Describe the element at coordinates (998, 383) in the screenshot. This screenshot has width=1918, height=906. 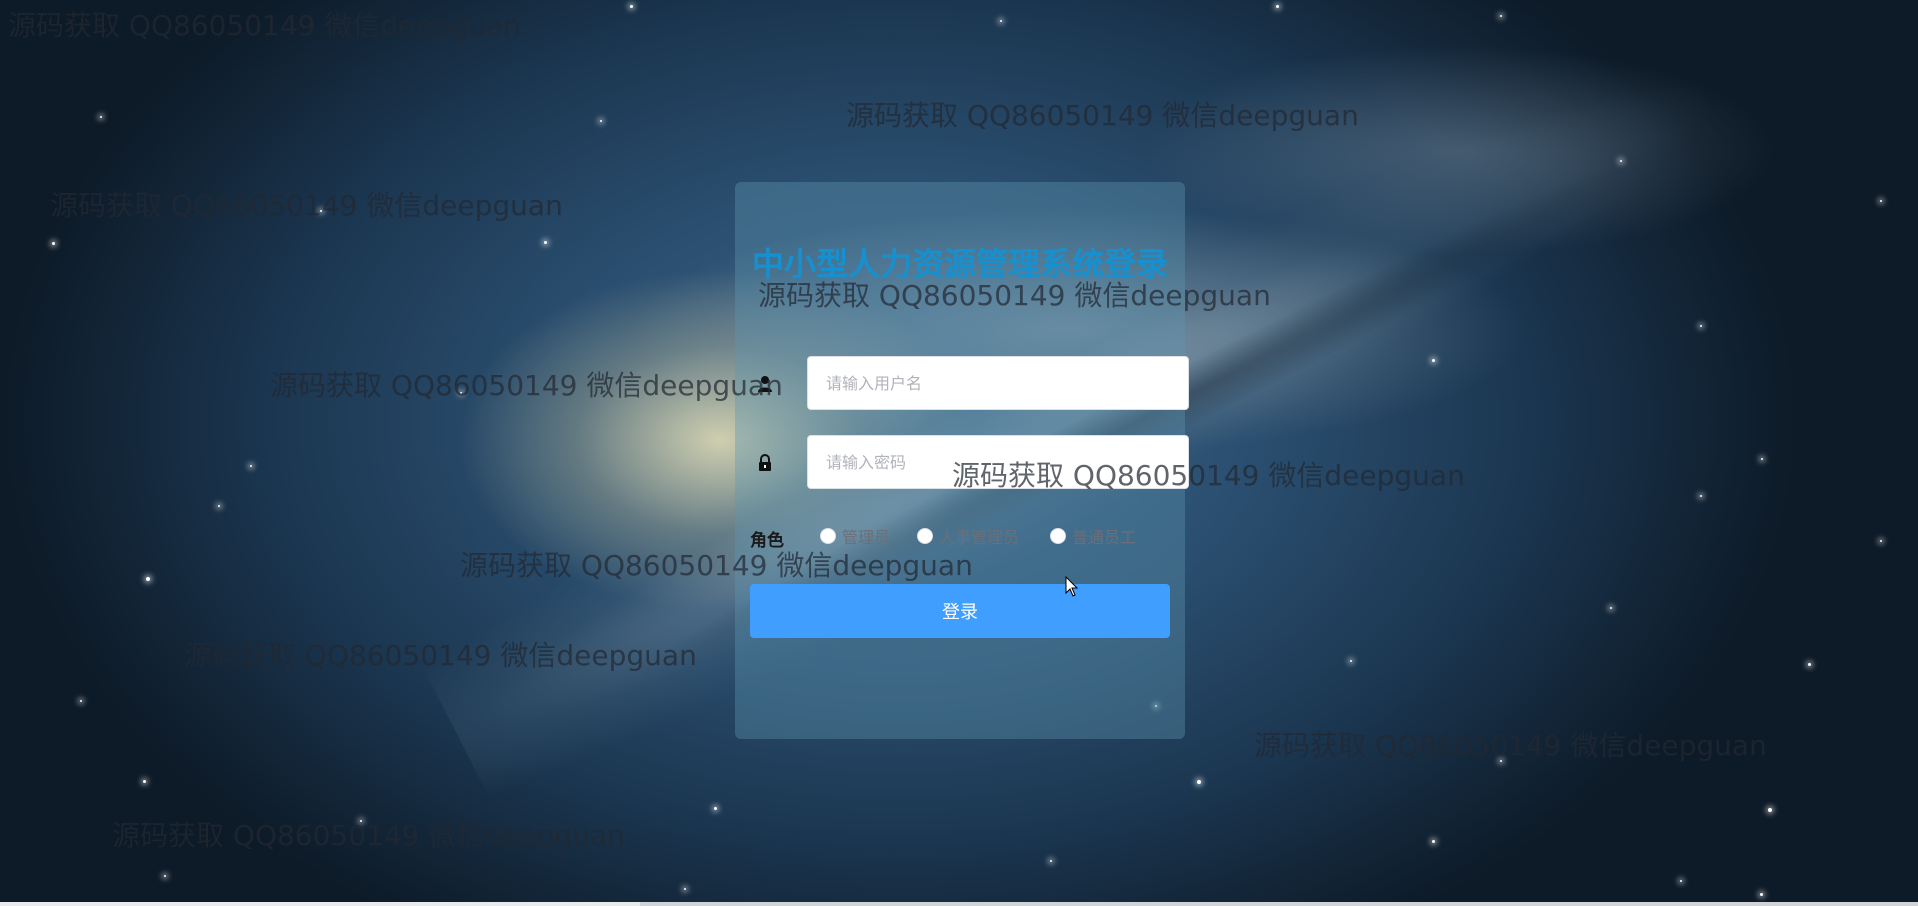
I see `username-input` at that location.